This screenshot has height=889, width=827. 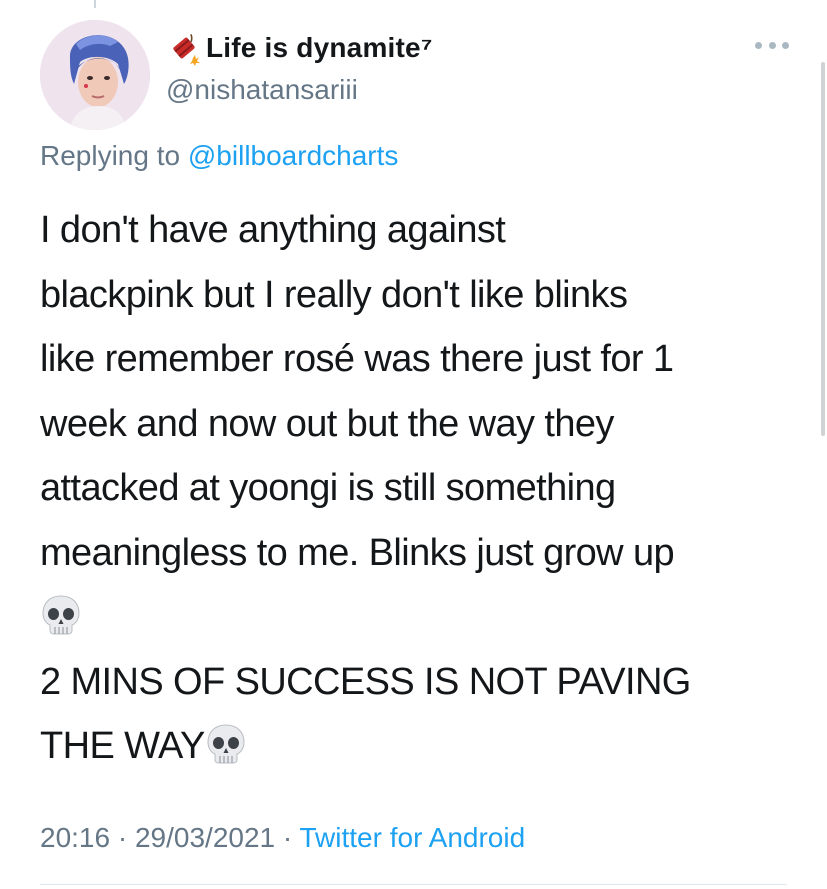 I want to click on tweet-text-line-last: THE WAY, so click(x=420, y=746).